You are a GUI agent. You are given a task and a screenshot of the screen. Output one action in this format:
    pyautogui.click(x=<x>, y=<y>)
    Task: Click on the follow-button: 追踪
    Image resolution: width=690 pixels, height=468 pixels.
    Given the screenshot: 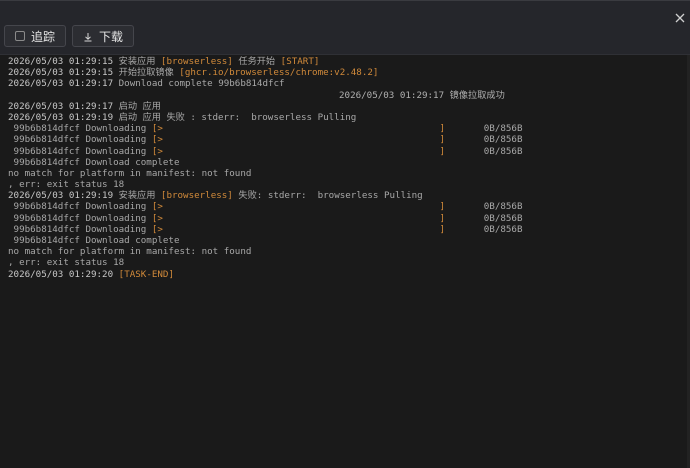 What is the action you would take?
    pyautogui.click(x=35, y=36)
    